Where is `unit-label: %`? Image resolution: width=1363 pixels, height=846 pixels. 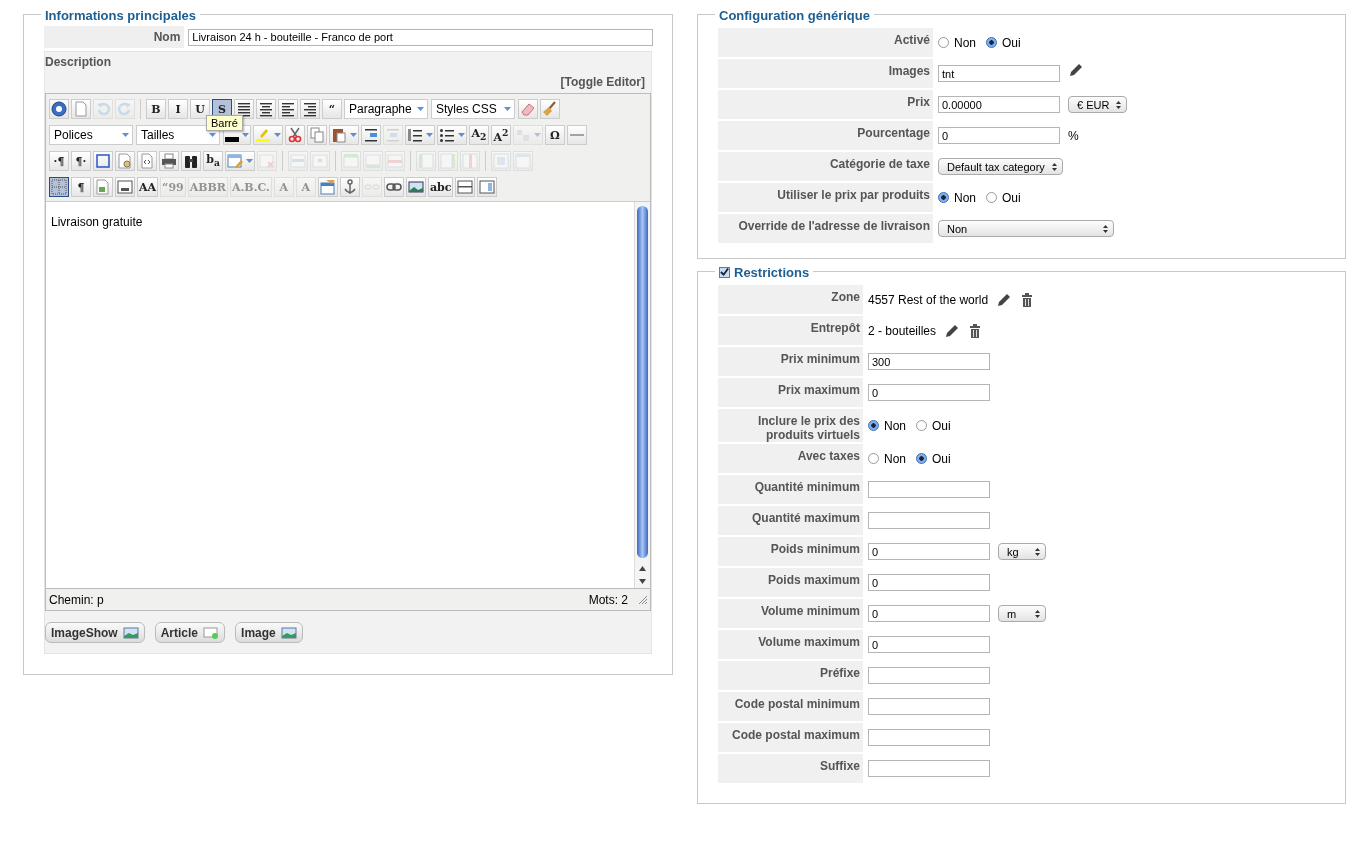 unit-label: % is located at coordinates (1073, 135).